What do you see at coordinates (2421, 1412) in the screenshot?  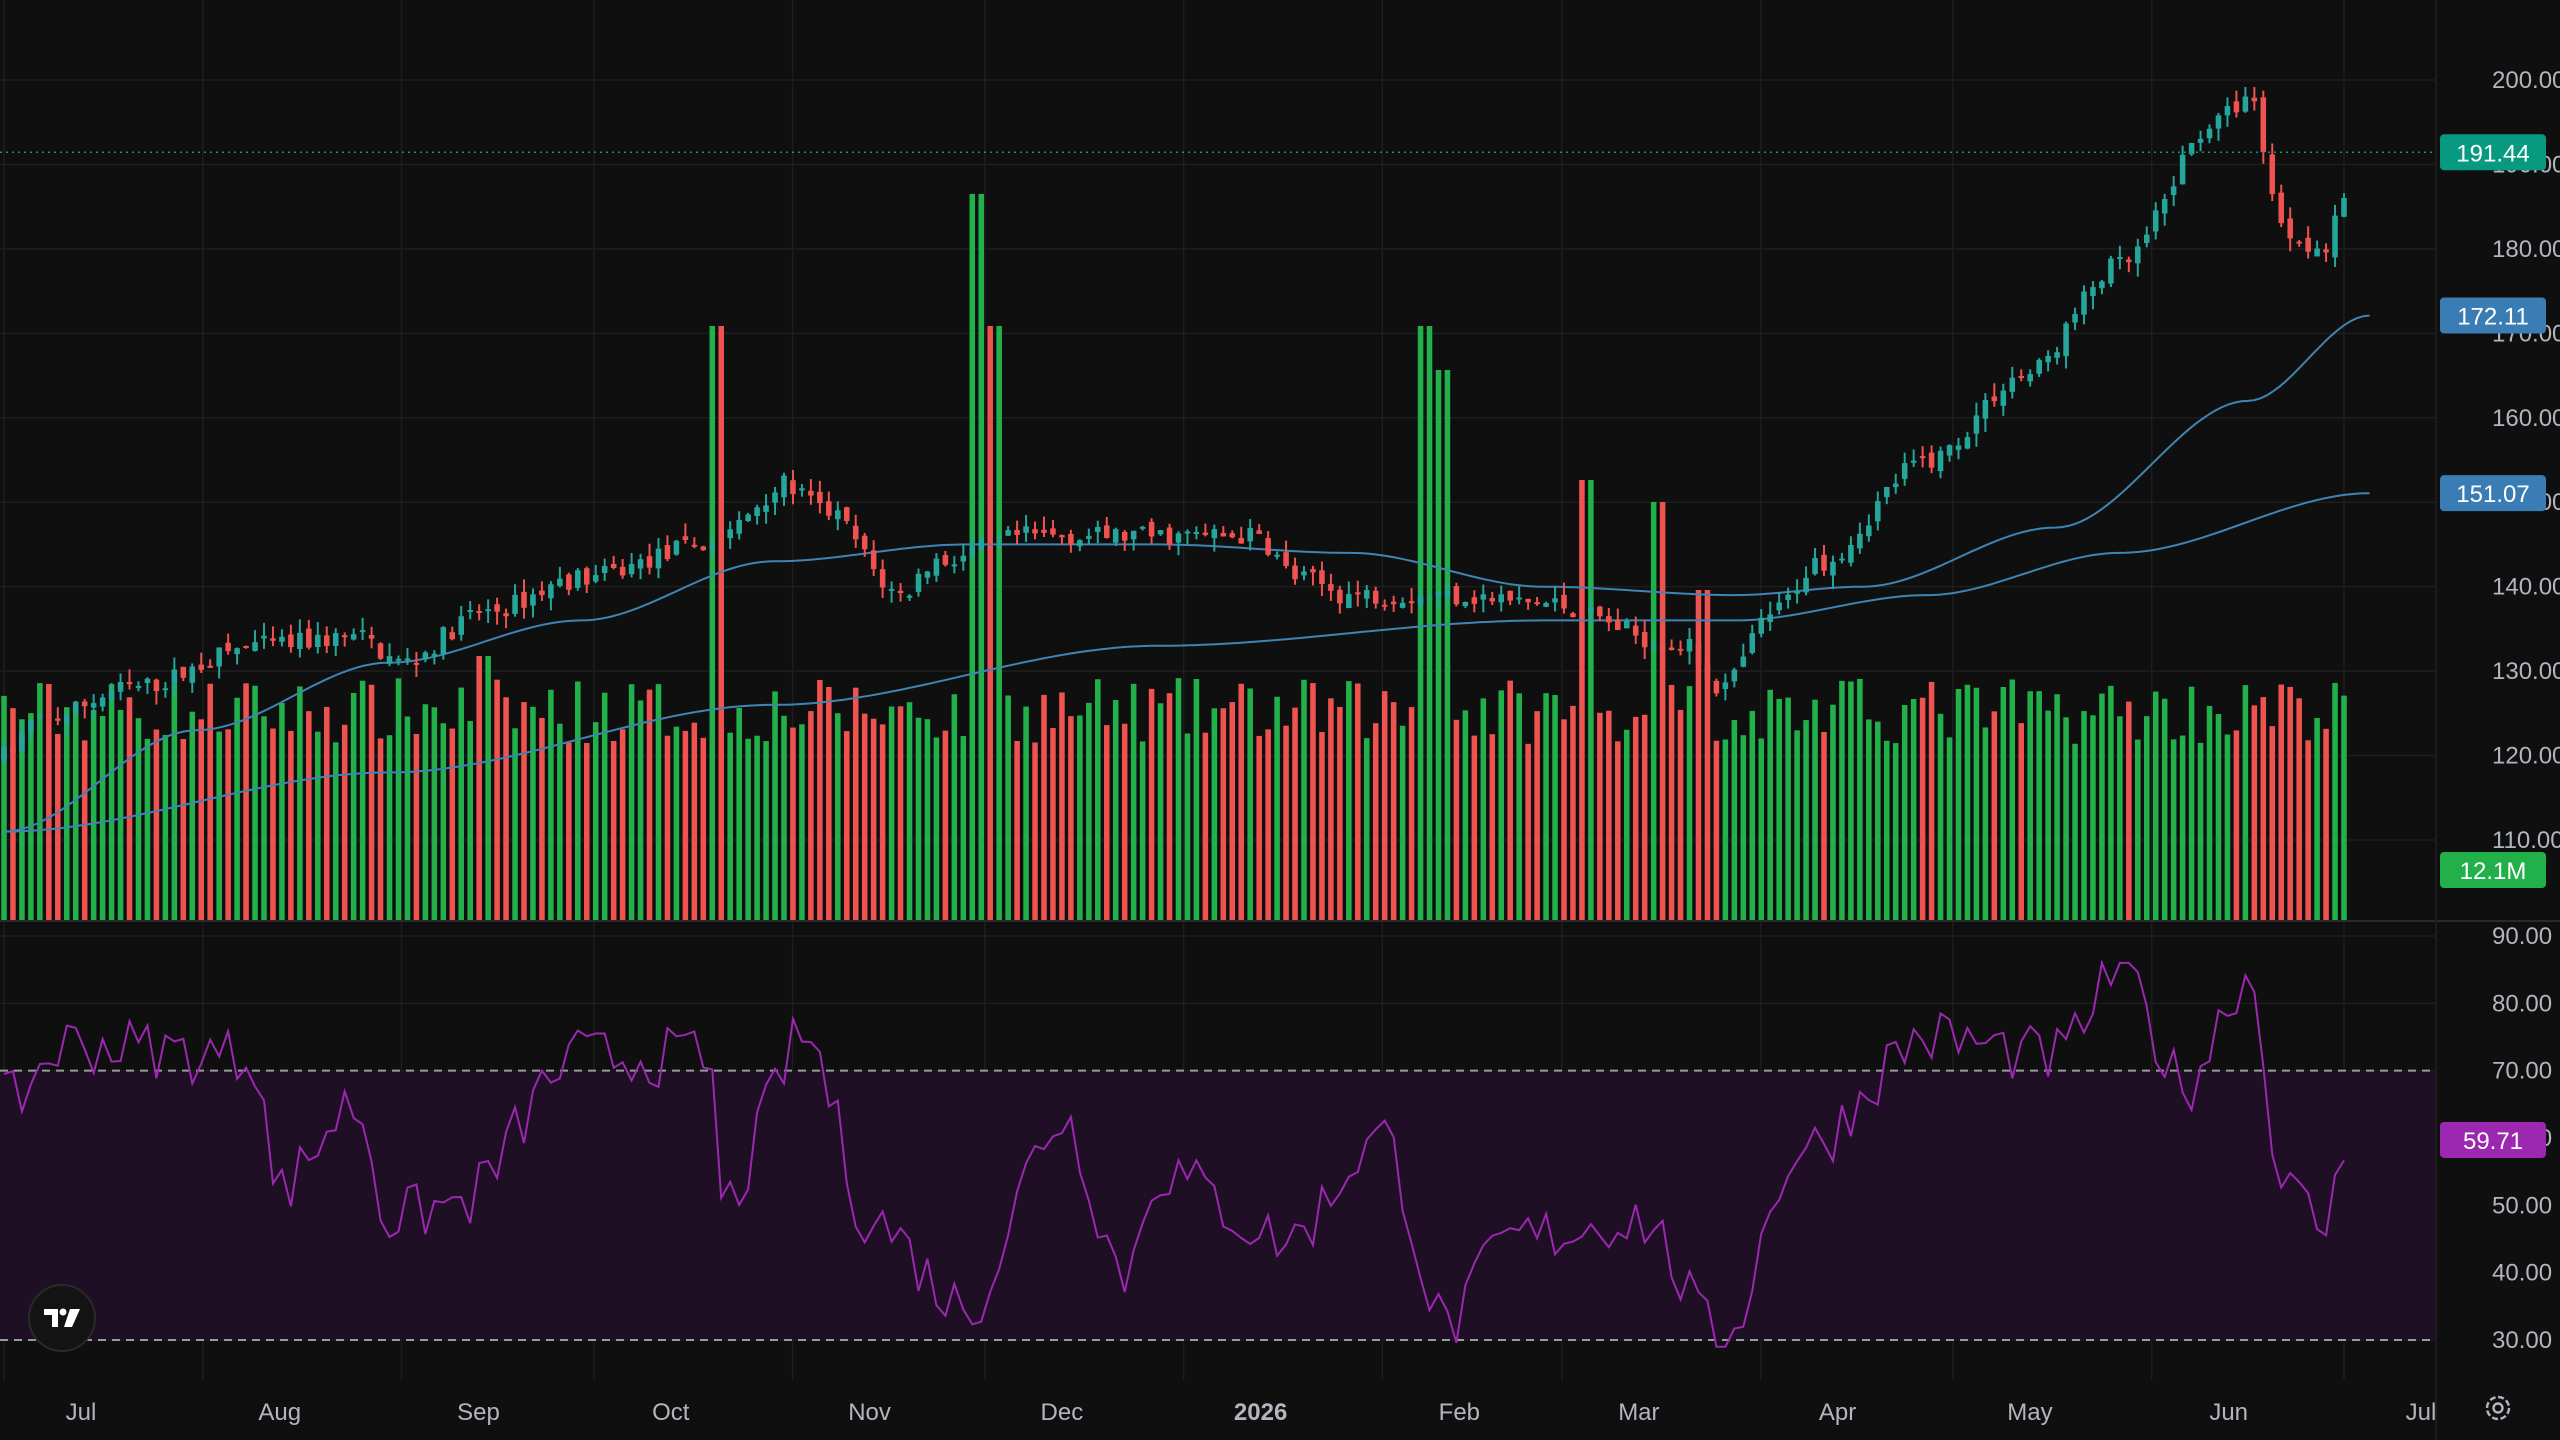 I see `time-tick-label: Jul` at bounding box center [2421, 1412].